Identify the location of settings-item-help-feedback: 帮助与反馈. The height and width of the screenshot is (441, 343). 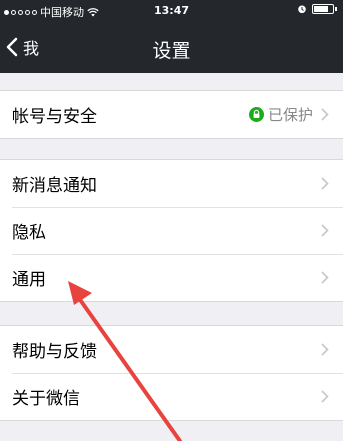
(171, 349).